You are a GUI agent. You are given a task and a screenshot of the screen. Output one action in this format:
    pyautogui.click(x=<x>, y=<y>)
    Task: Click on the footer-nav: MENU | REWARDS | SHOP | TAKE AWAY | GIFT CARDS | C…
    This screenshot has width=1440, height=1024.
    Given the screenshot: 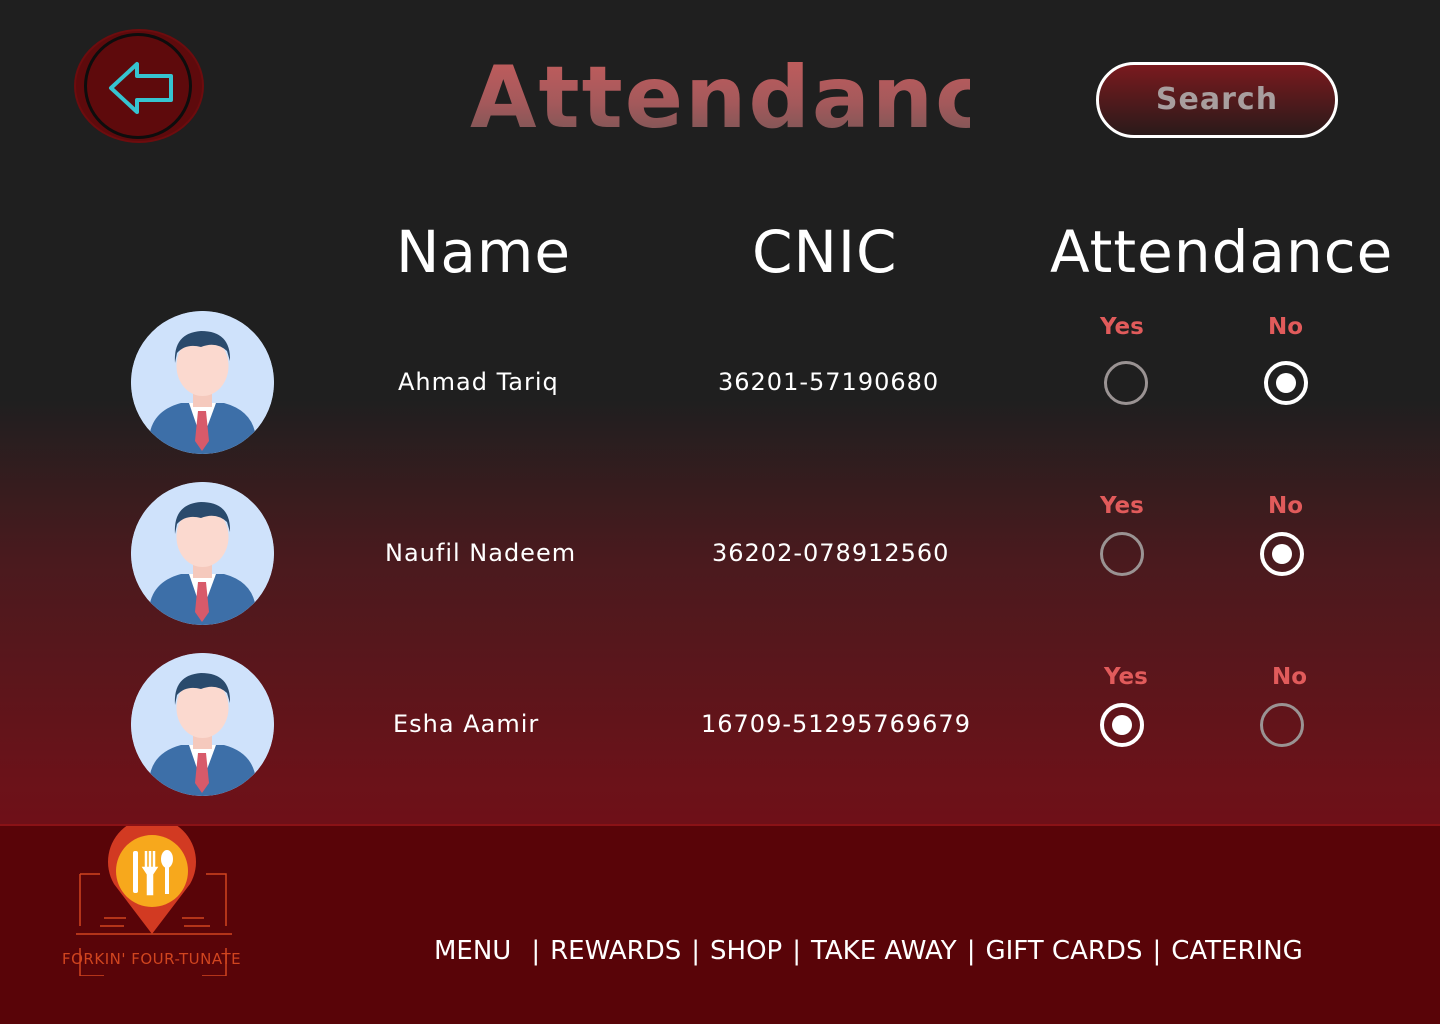 What is the action you would take?
    pyautogui.click(x=868, y=951)
    